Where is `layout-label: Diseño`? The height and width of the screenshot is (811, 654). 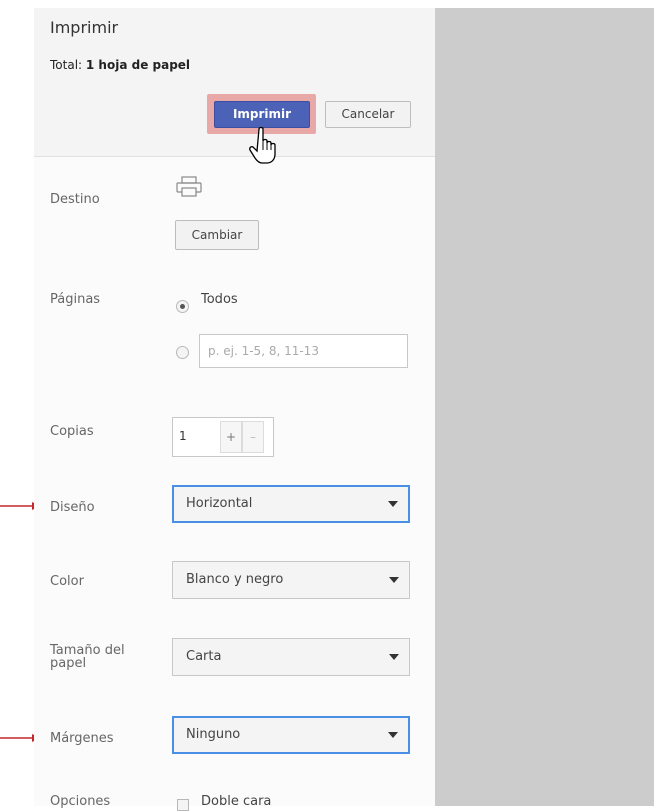 layout-label: Diseño is located at coordinates (72, 507).